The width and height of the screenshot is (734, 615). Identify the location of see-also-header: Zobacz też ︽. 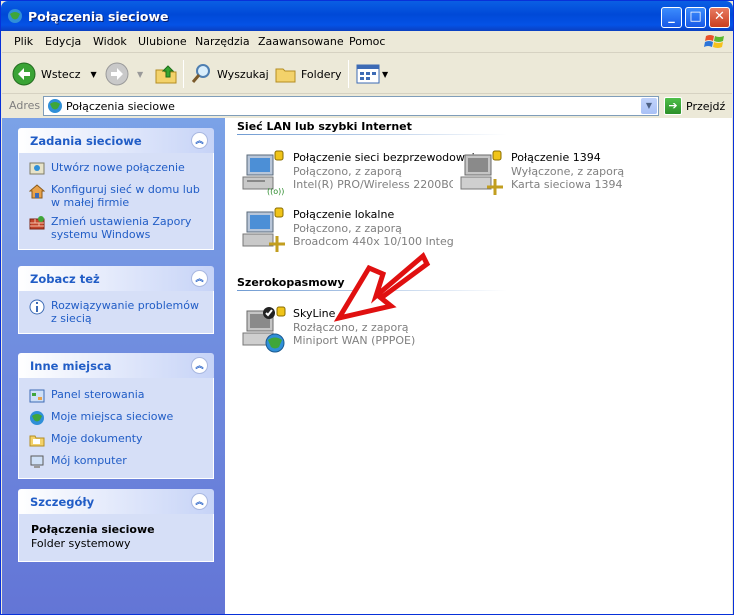
(116, 278).